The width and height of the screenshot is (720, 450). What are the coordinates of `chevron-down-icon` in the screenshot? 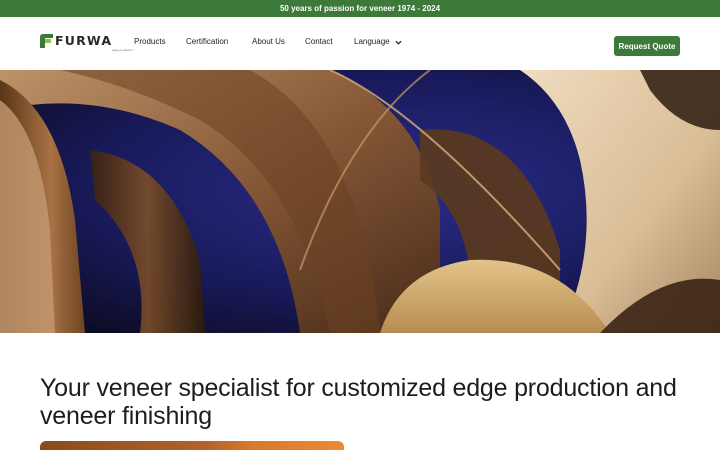 It's located at (398, 42).